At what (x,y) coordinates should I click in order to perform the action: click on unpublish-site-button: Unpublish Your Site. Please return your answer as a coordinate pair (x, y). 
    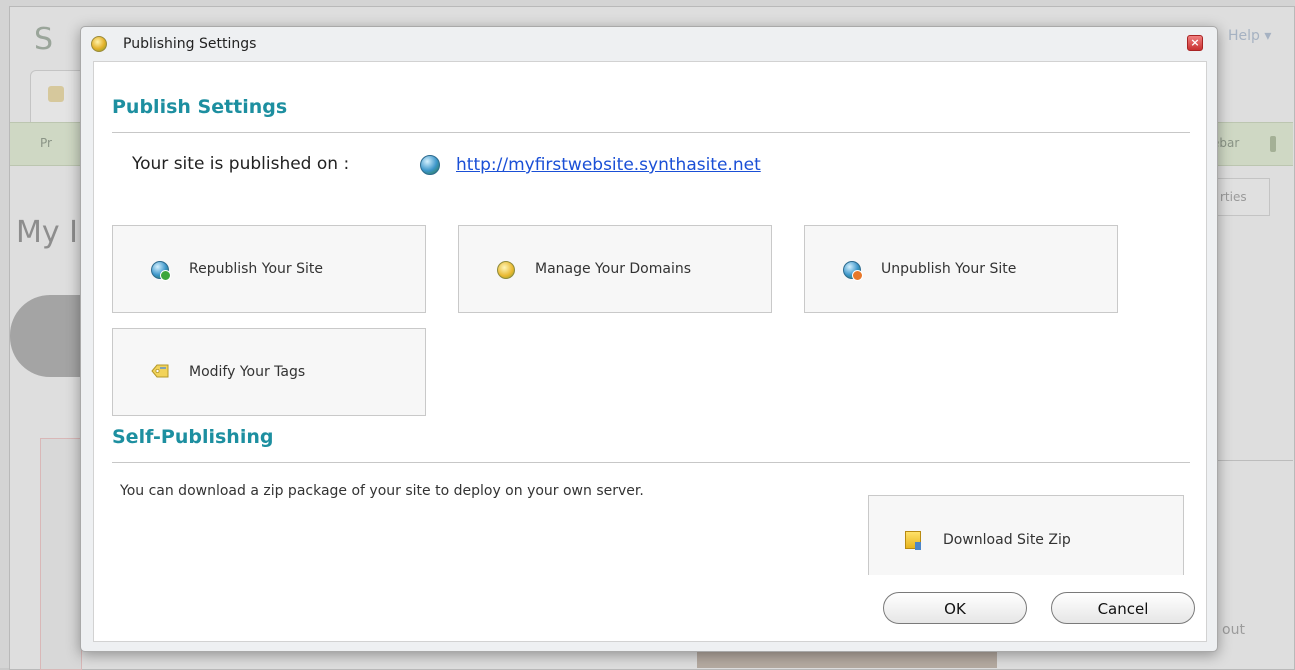
    Looking at the image, I should click on (961, 269).